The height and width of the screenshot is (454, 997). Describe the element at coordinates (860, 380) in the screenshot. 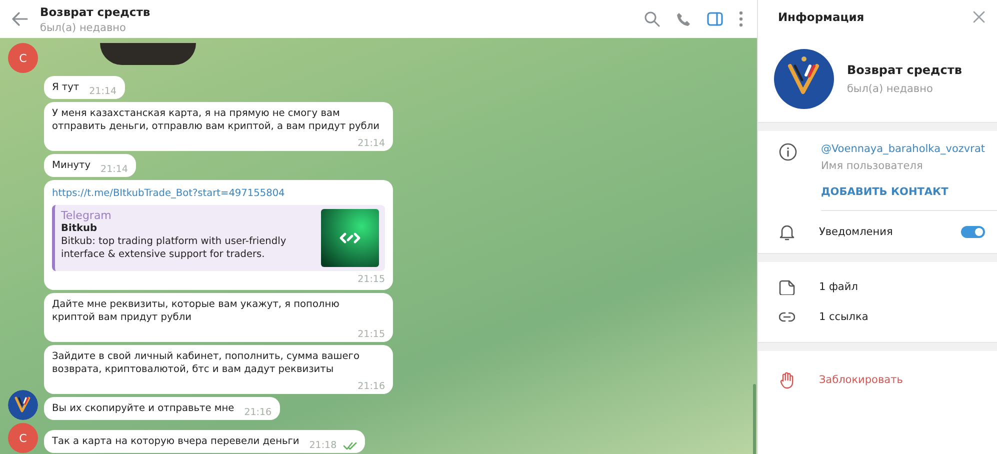

I see `block-user-button: Заблокировать` at that location.